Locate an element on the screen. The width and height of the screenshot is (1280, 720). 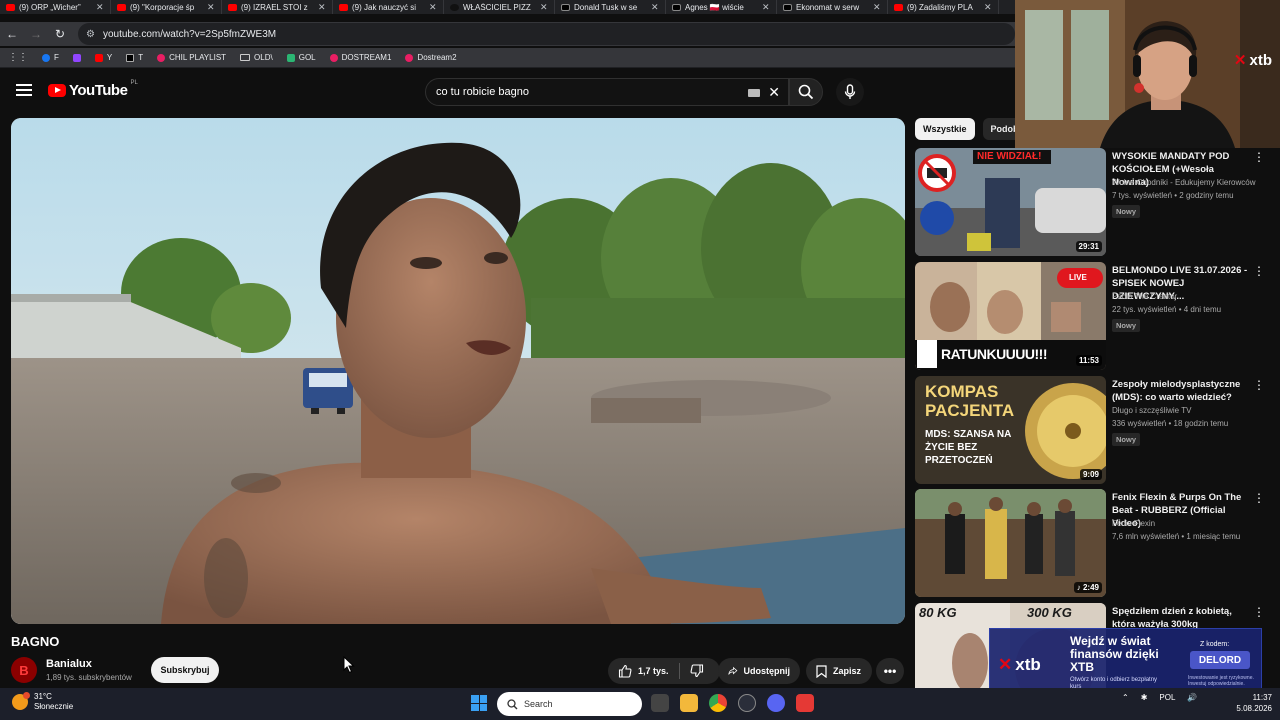
live-label: LIVE is located at coordinates (1078, 277).